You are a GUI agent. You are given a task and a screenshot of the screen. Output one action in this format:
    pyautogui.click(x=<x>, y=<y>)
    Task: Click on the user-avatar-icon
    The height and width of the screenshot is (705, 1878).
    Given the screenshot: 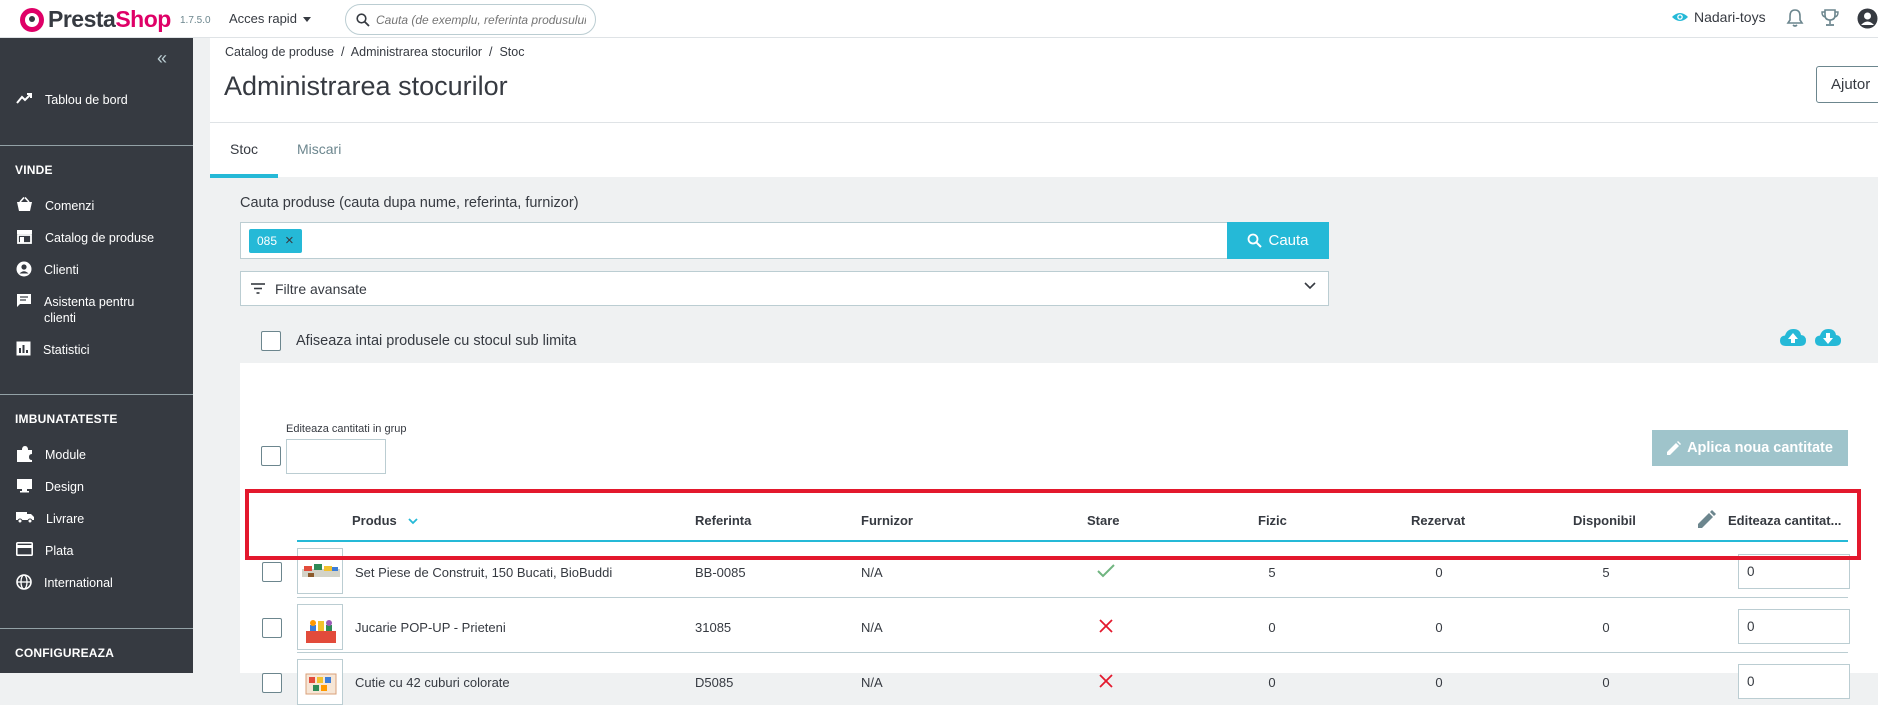 What is the action you would take?
    pyautogui.click(x=1867, y=18)
    